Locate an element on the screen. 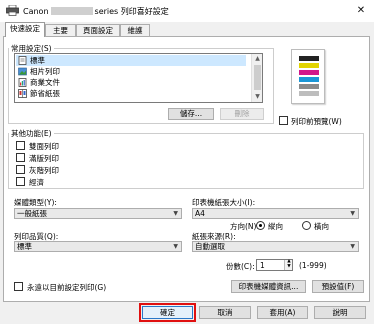 The height and width of the screenshot is (324, 374). tab-label: 快速設定 is located at coordinates (25, 28).